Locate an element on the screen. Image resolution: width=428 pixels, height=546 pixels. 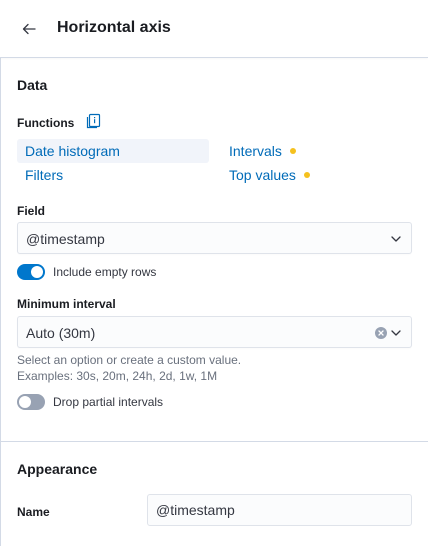
function-top-values: Top values is located at coordinates (269, 175).